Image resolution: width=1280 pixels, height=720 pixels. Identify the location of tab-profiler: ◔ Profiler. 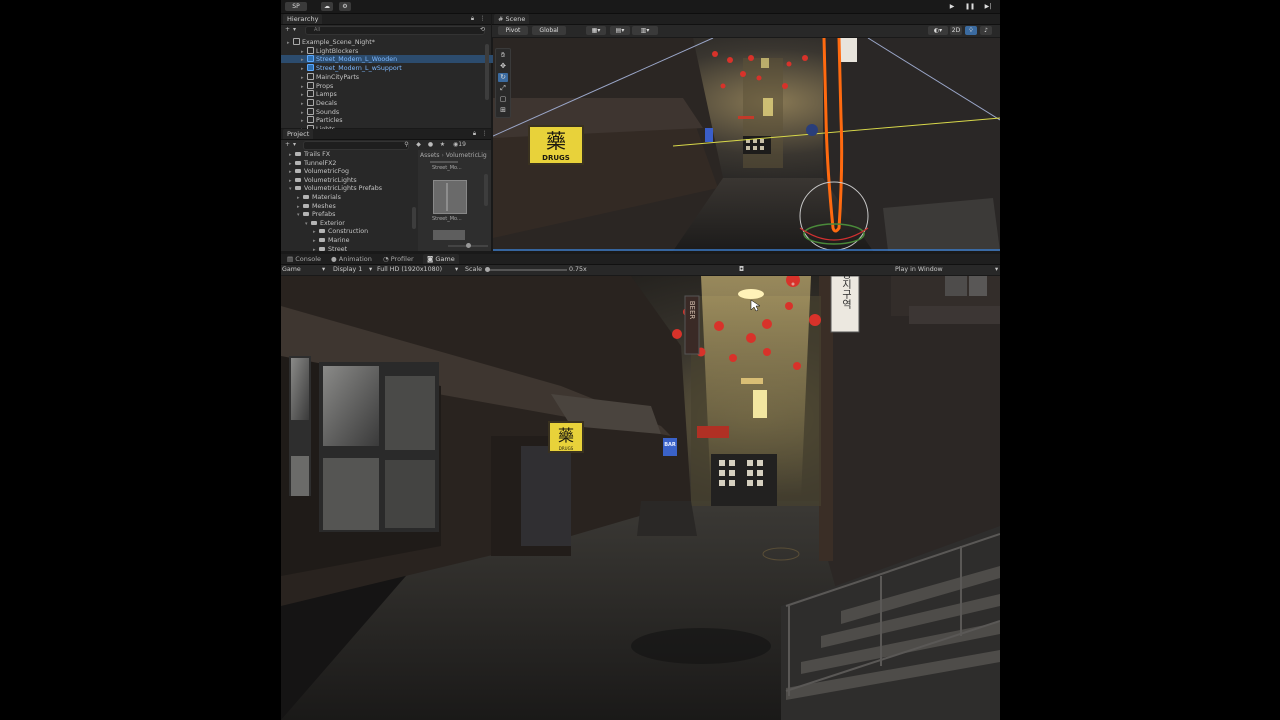
(398, 259).